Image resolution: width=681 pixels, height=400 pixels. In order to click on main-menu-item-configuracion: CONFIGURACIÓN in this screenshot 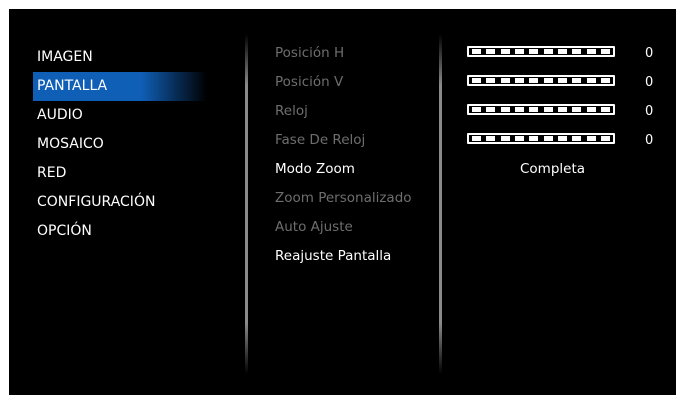, I will do `click(124, 202)`.